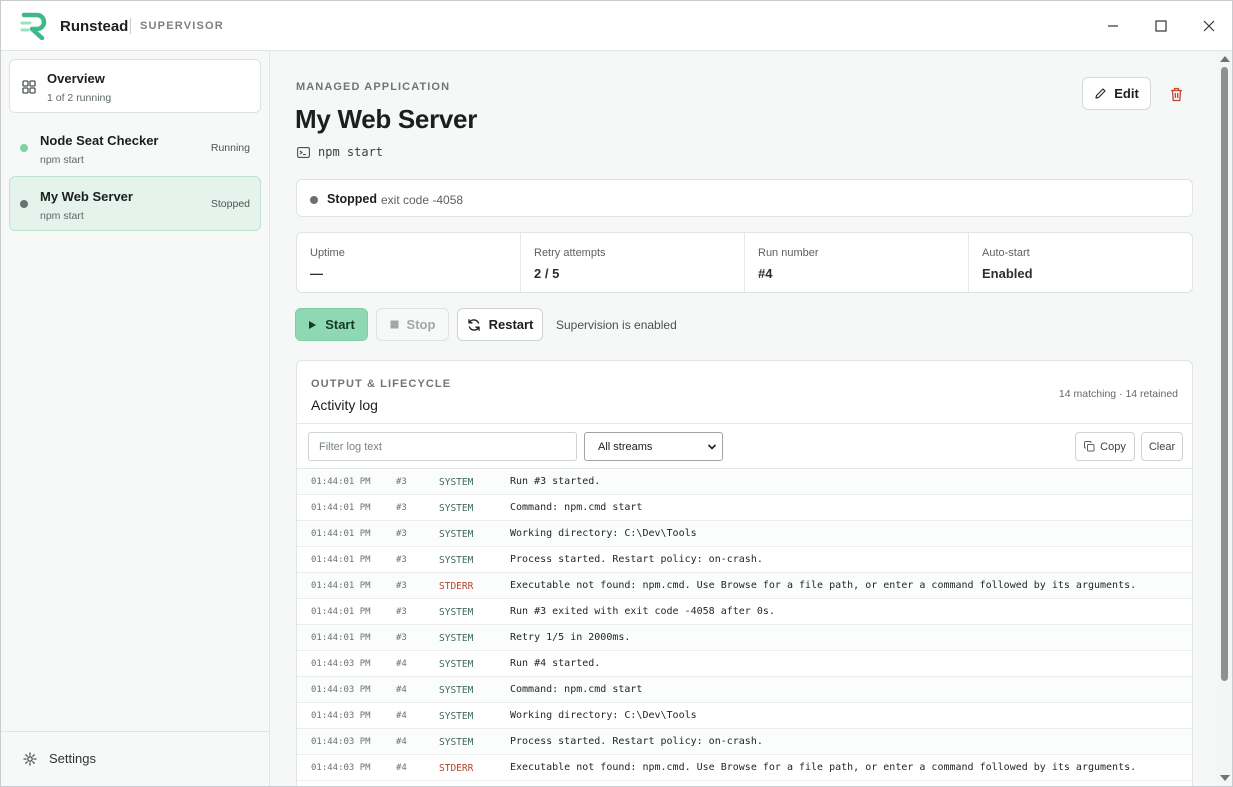 The width and height of the screenshot is (1233, 787). I want to click on log-eyebrow: OUTPUT & LIFECYCLE, so click(381, 384).